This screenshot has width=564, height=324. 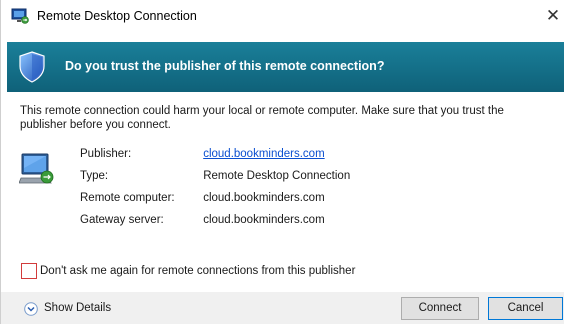 What do you see at coordinates (94, 176) in the screenshot?
I see `type-label: Type:` at bounding box center [94, 176].